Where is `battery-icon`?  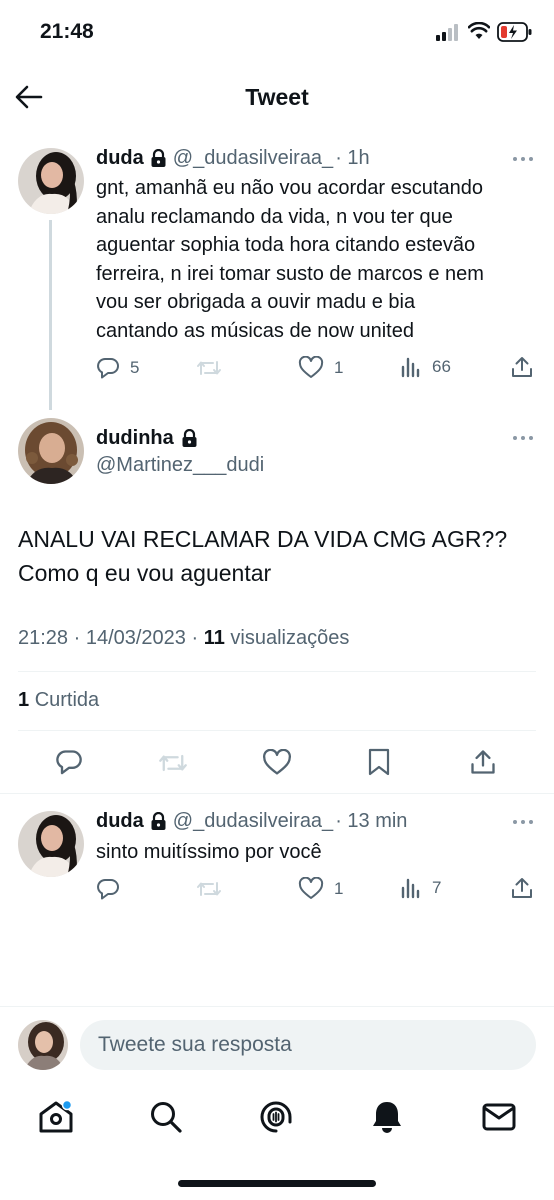 battery-icon is located at coordinates (515, 32).